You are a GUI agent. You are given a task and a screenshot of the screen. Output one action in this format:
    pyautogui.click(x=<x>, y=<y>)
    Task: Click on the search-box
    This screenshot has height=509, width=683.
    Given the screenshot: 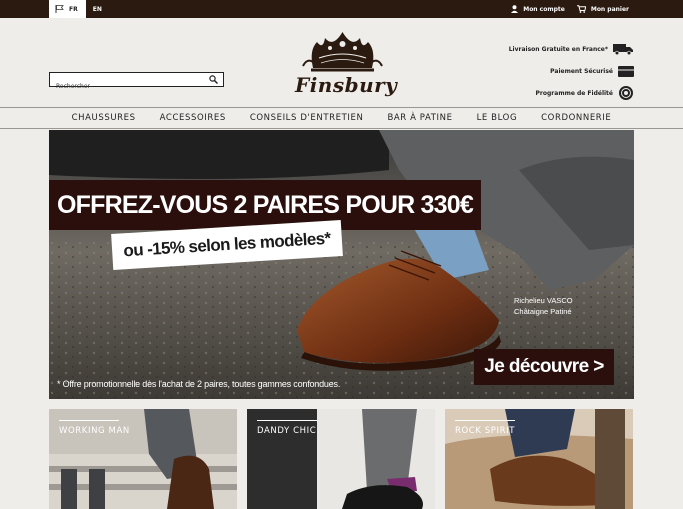 What is the action you would take?
    pyautogui.click(x=136, y=82)
    